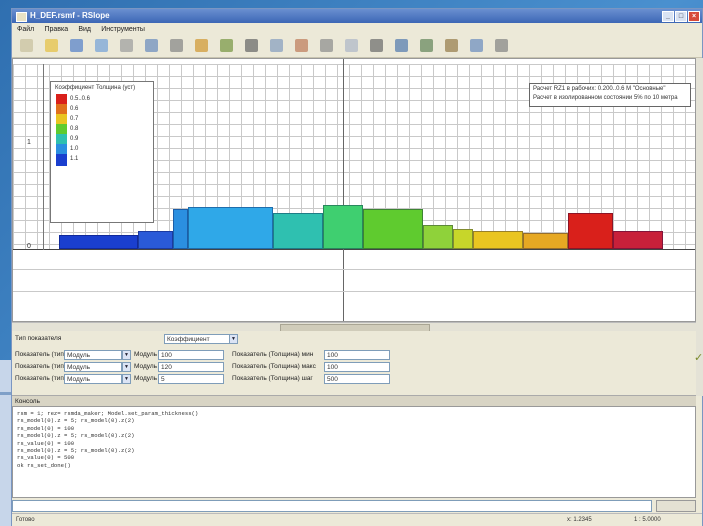 The width and height of the screenshot is (703, 526). Describe the element at coordinates (354, 249) in the screenshot. I see `ground-line` at that location.